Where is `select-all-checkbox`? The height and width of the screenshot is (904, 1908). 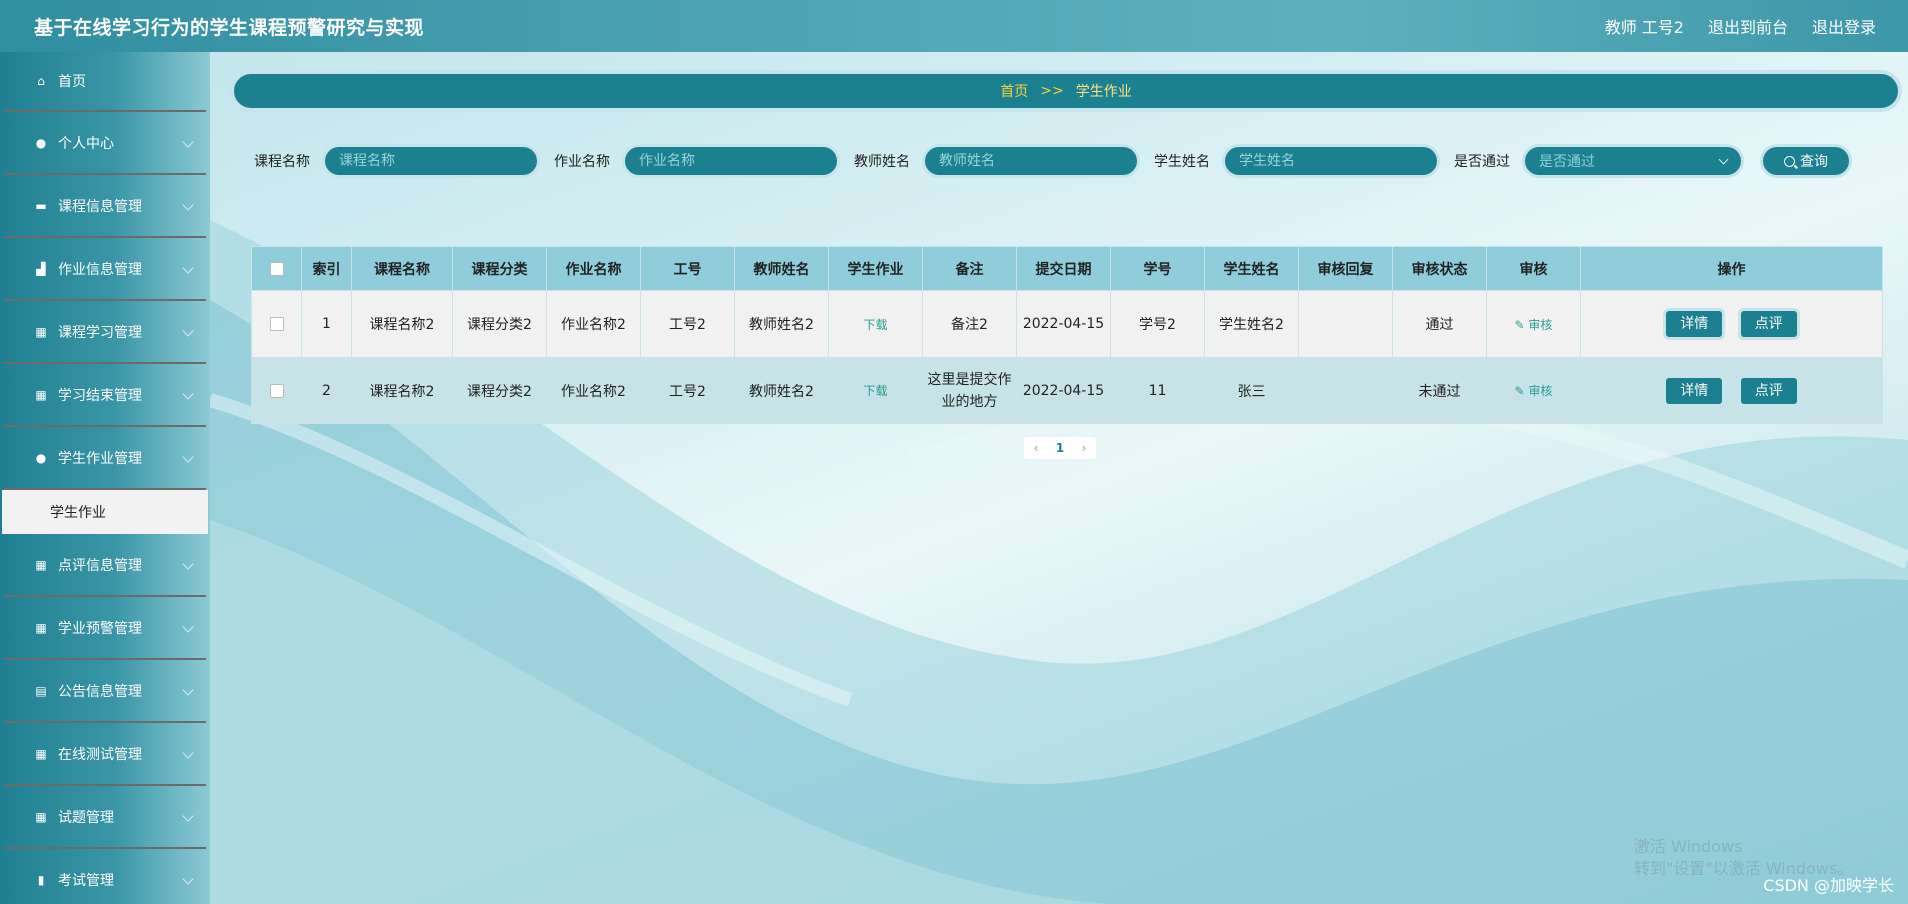
select-all-checkbox is located at coordinates (276, 268).